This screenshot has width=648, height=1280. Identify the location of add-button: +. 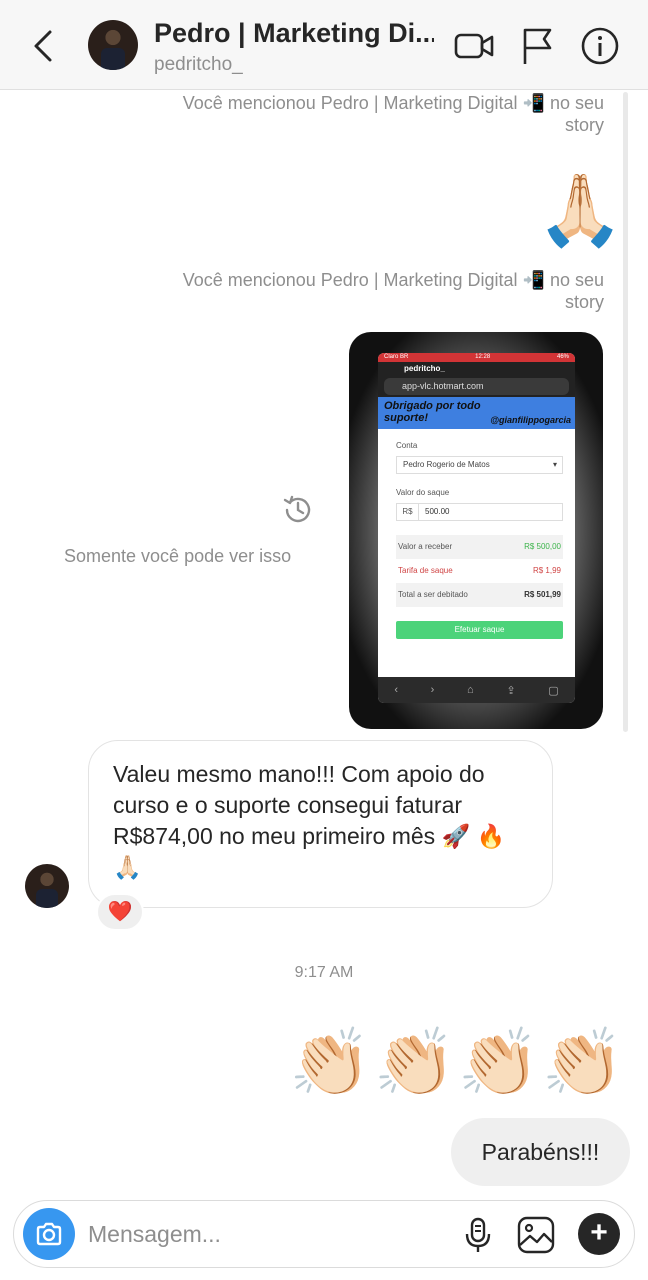
(599, 1234).